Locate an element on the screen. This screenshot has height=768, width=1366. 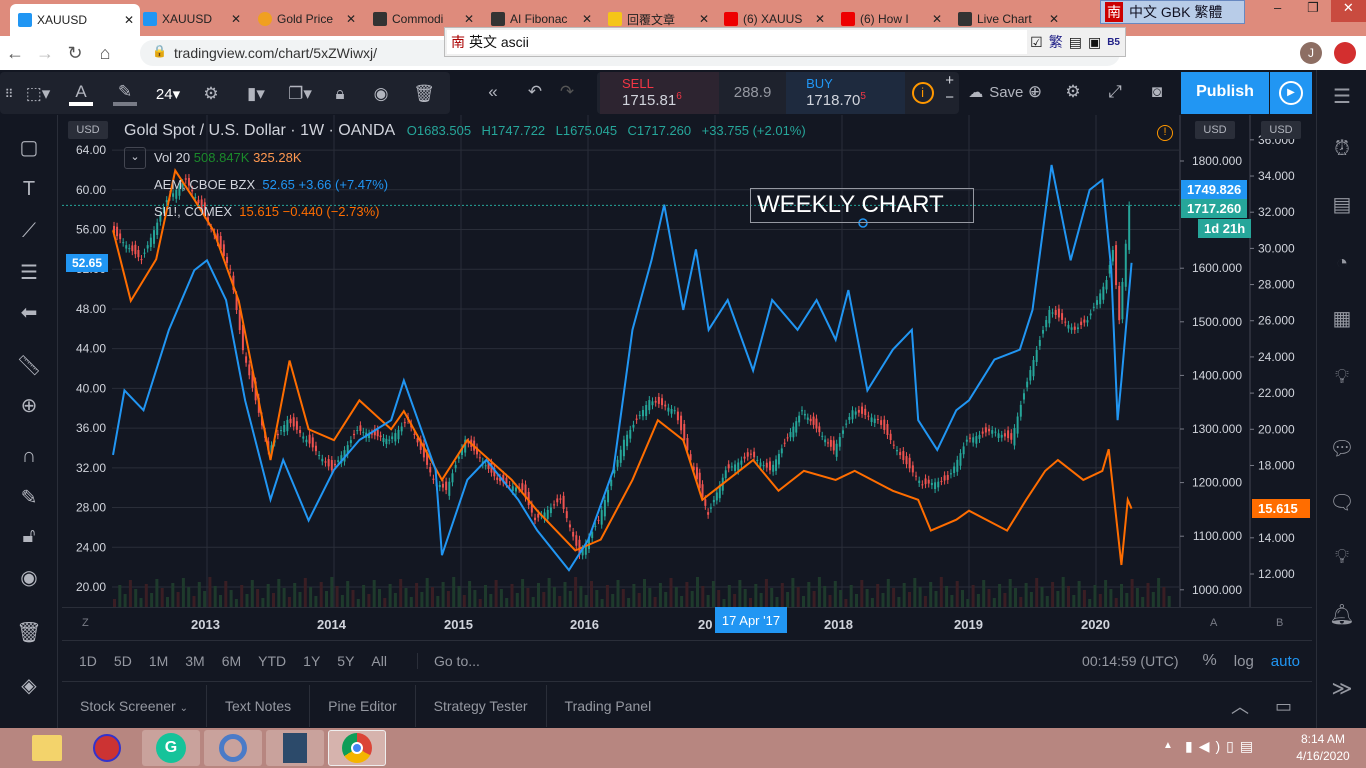
range-1d: 1D is located at coordinates (88, 661).